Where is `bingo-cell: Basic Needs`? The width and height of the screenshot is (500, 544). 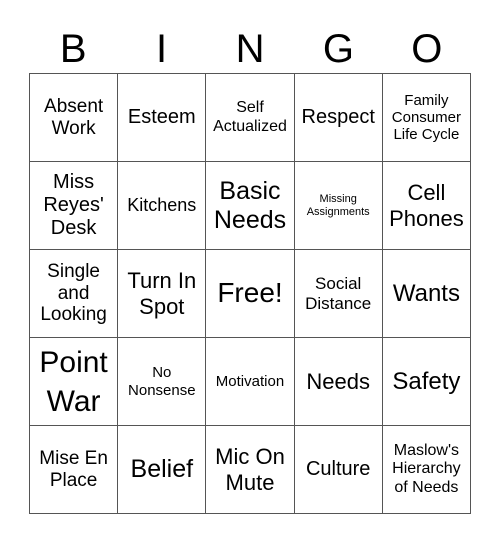 bingo-cell: Basic Needs is located at coordinates (250, 206).